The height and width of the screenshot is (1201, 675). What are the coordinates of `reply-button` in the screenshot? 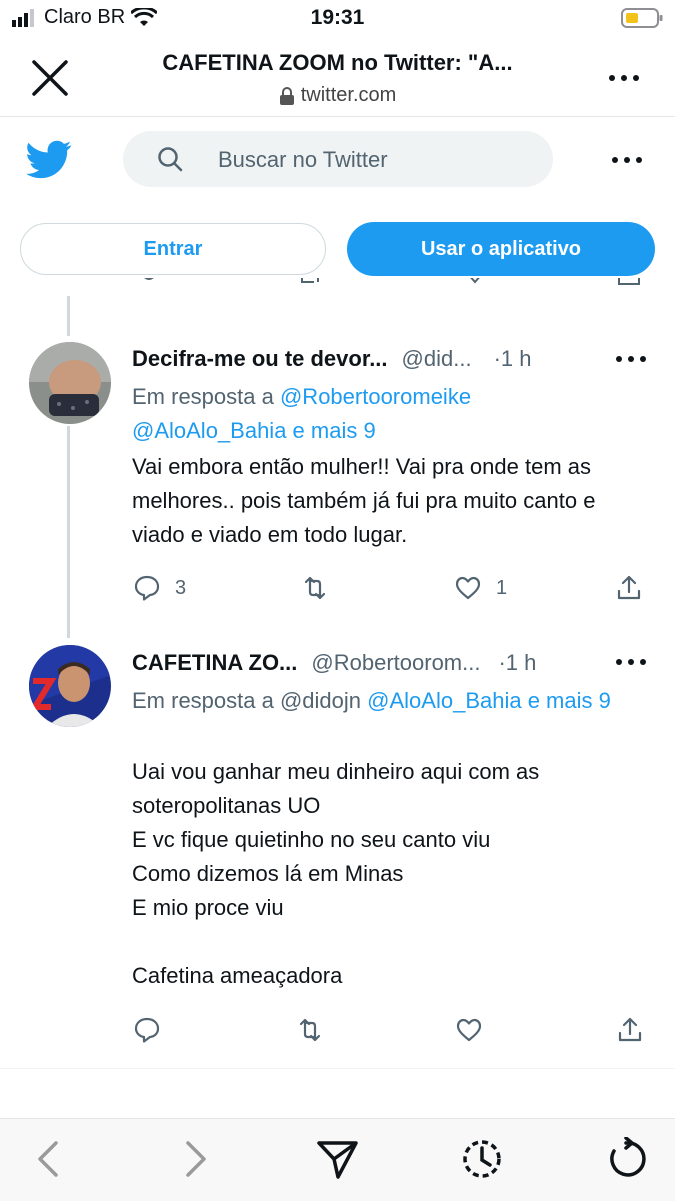 It's located at (154, 1030).